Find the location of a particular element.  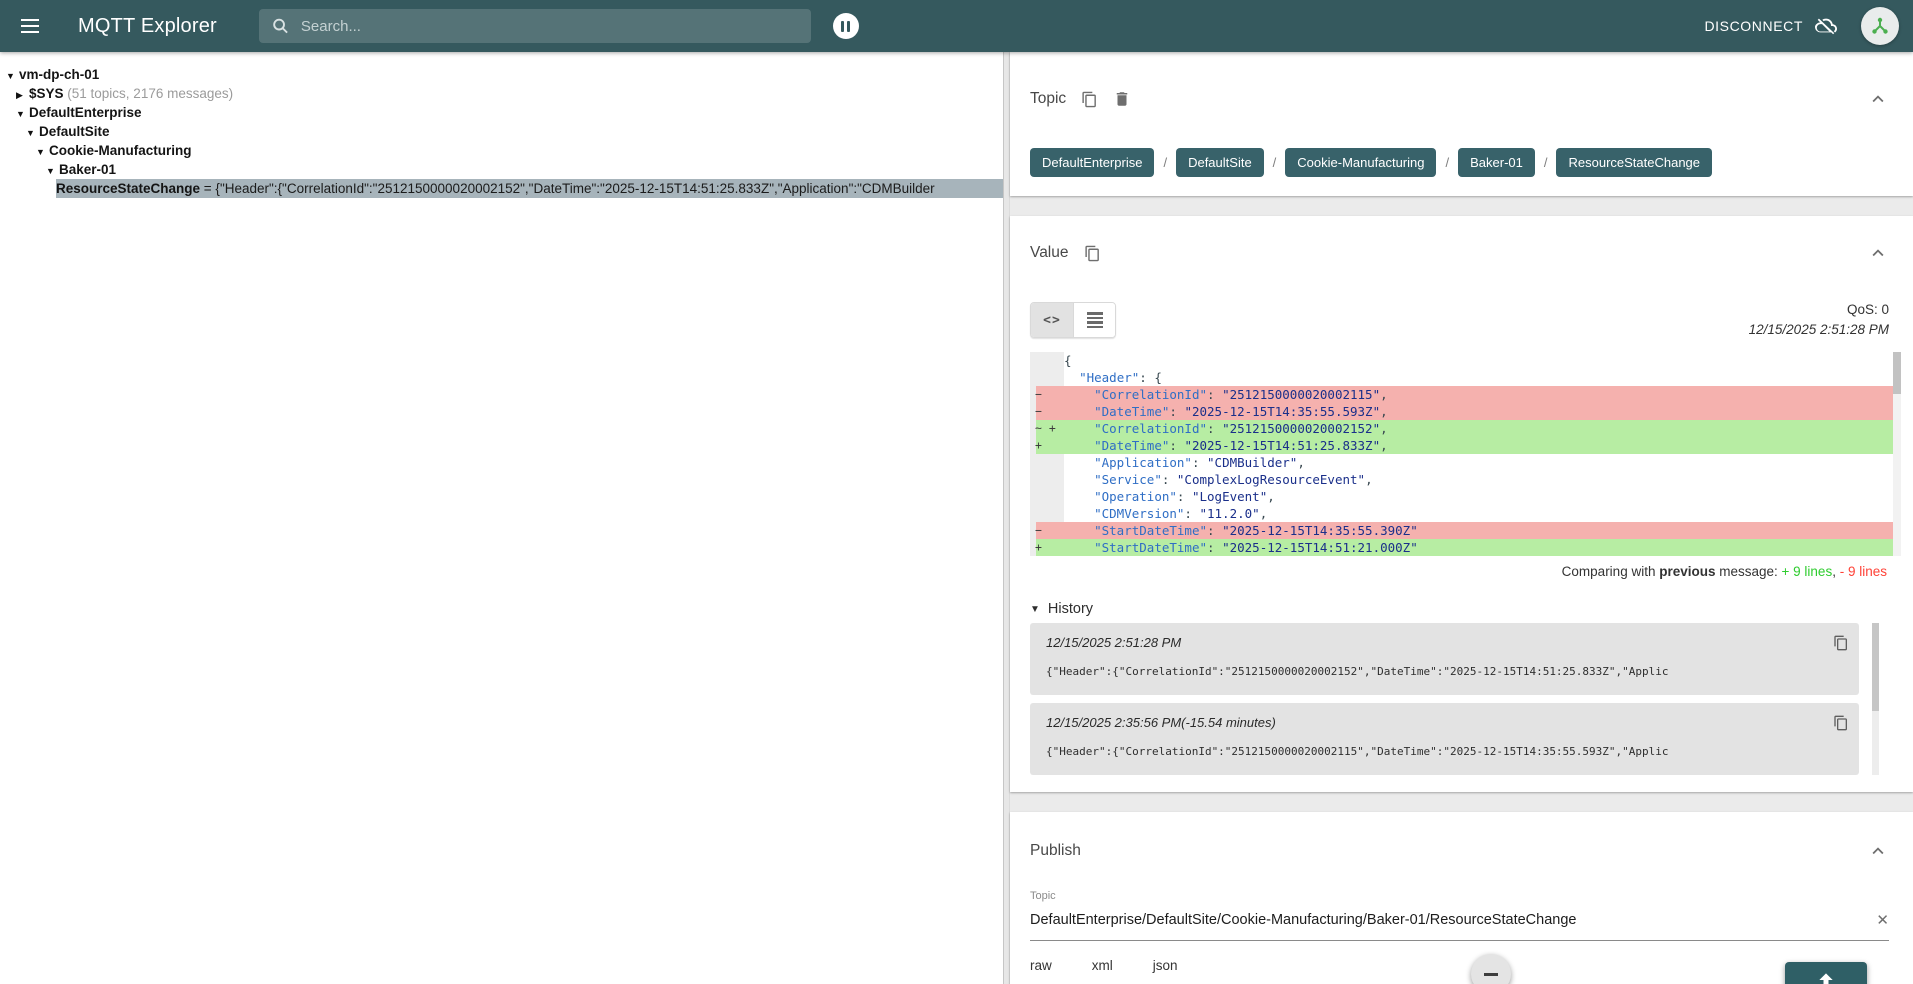

tree-row: ▼ vm-dp-ch-01 is located at coordinates (501, 74).